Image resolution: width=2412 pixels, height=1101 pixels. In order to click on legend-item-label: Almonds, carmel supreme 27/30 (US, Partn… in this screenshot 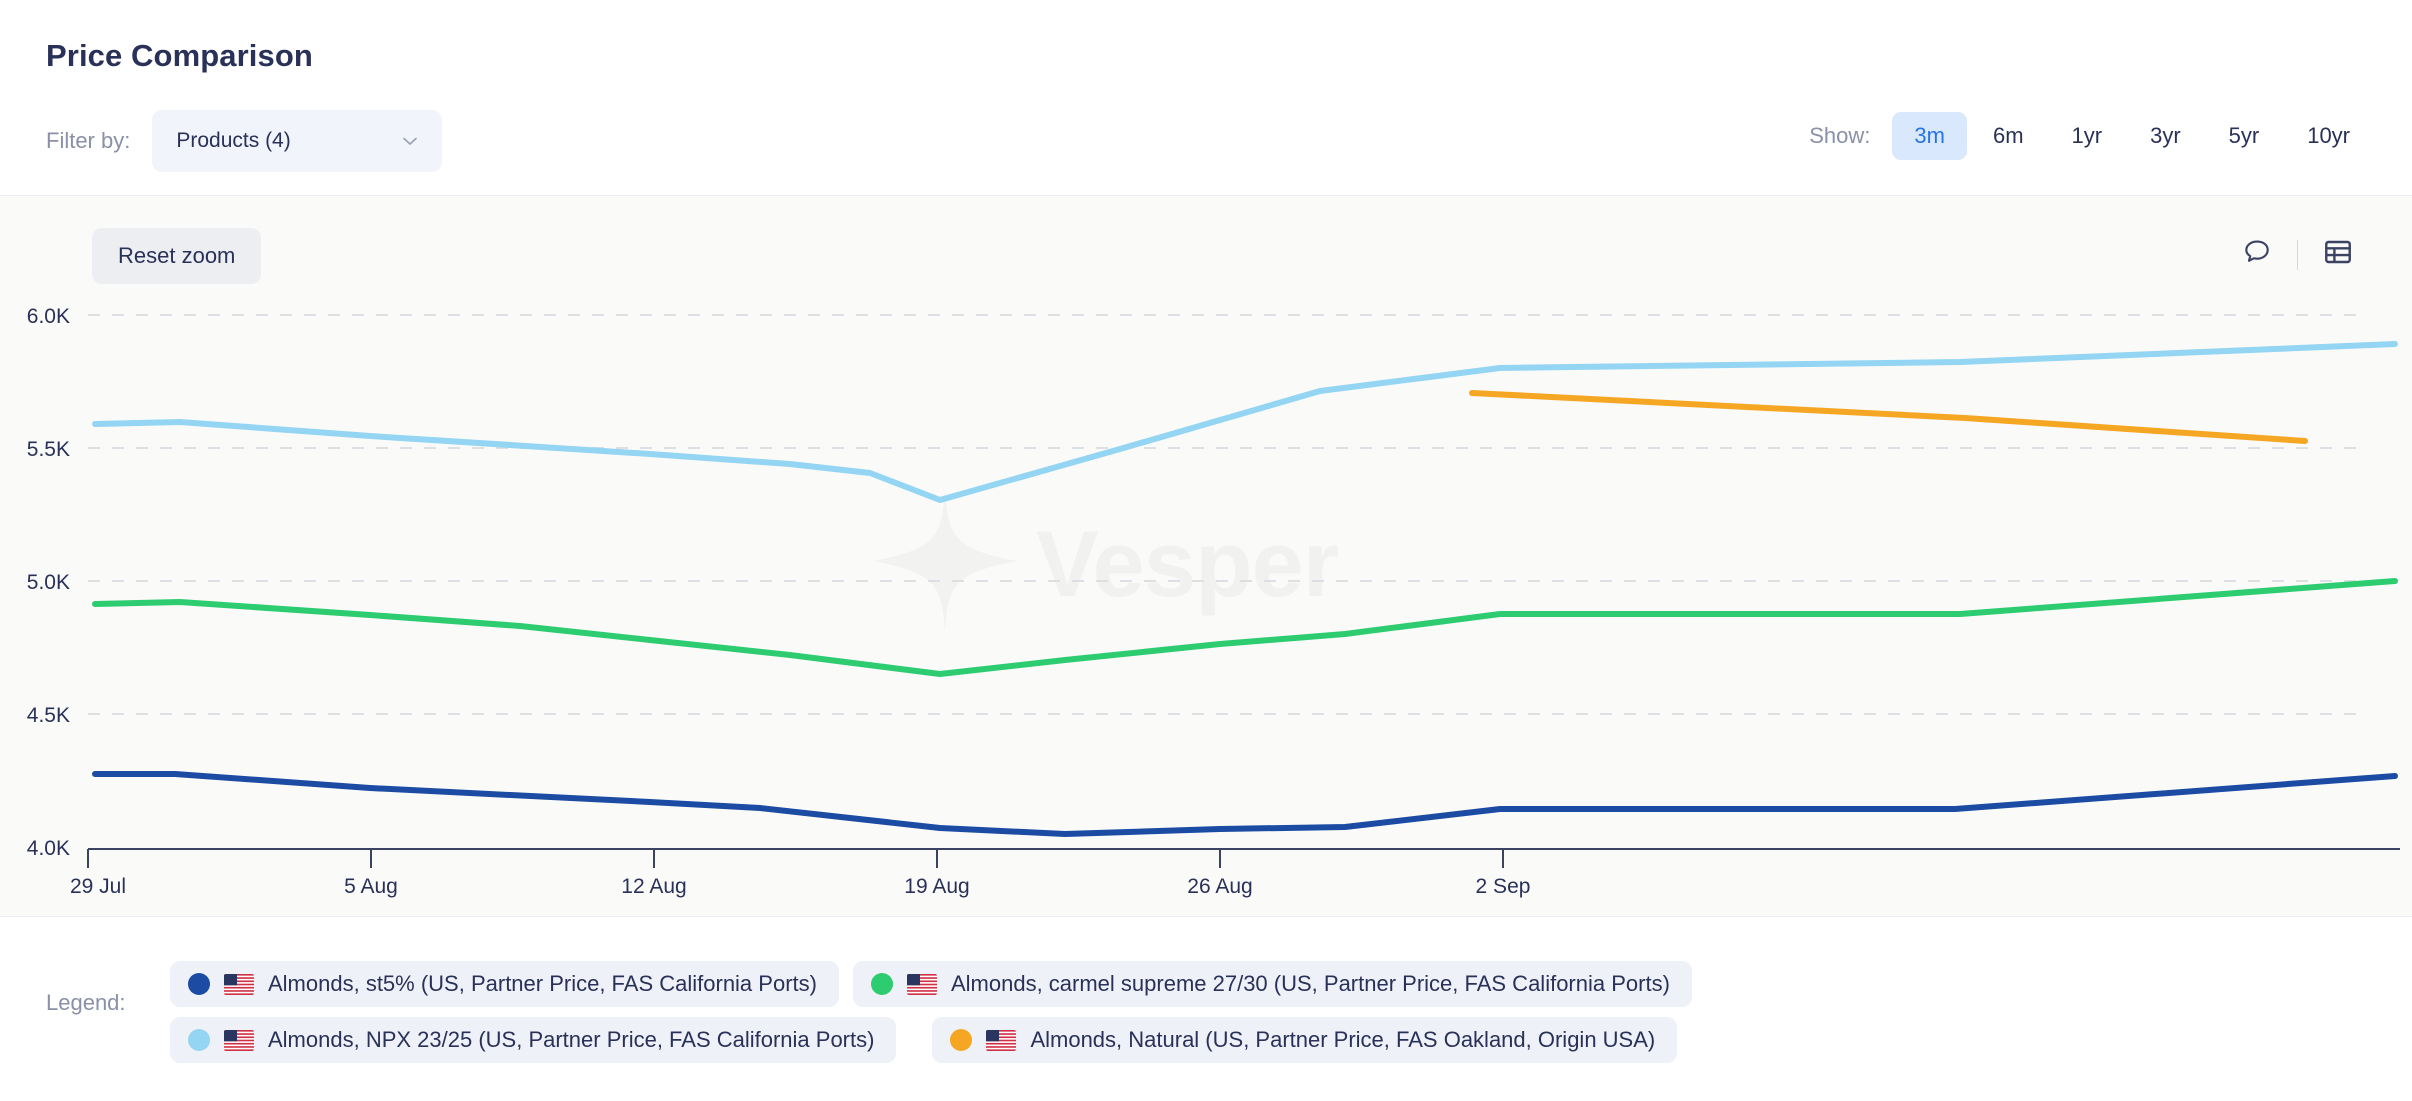, I will do `click(1310, 983)`.